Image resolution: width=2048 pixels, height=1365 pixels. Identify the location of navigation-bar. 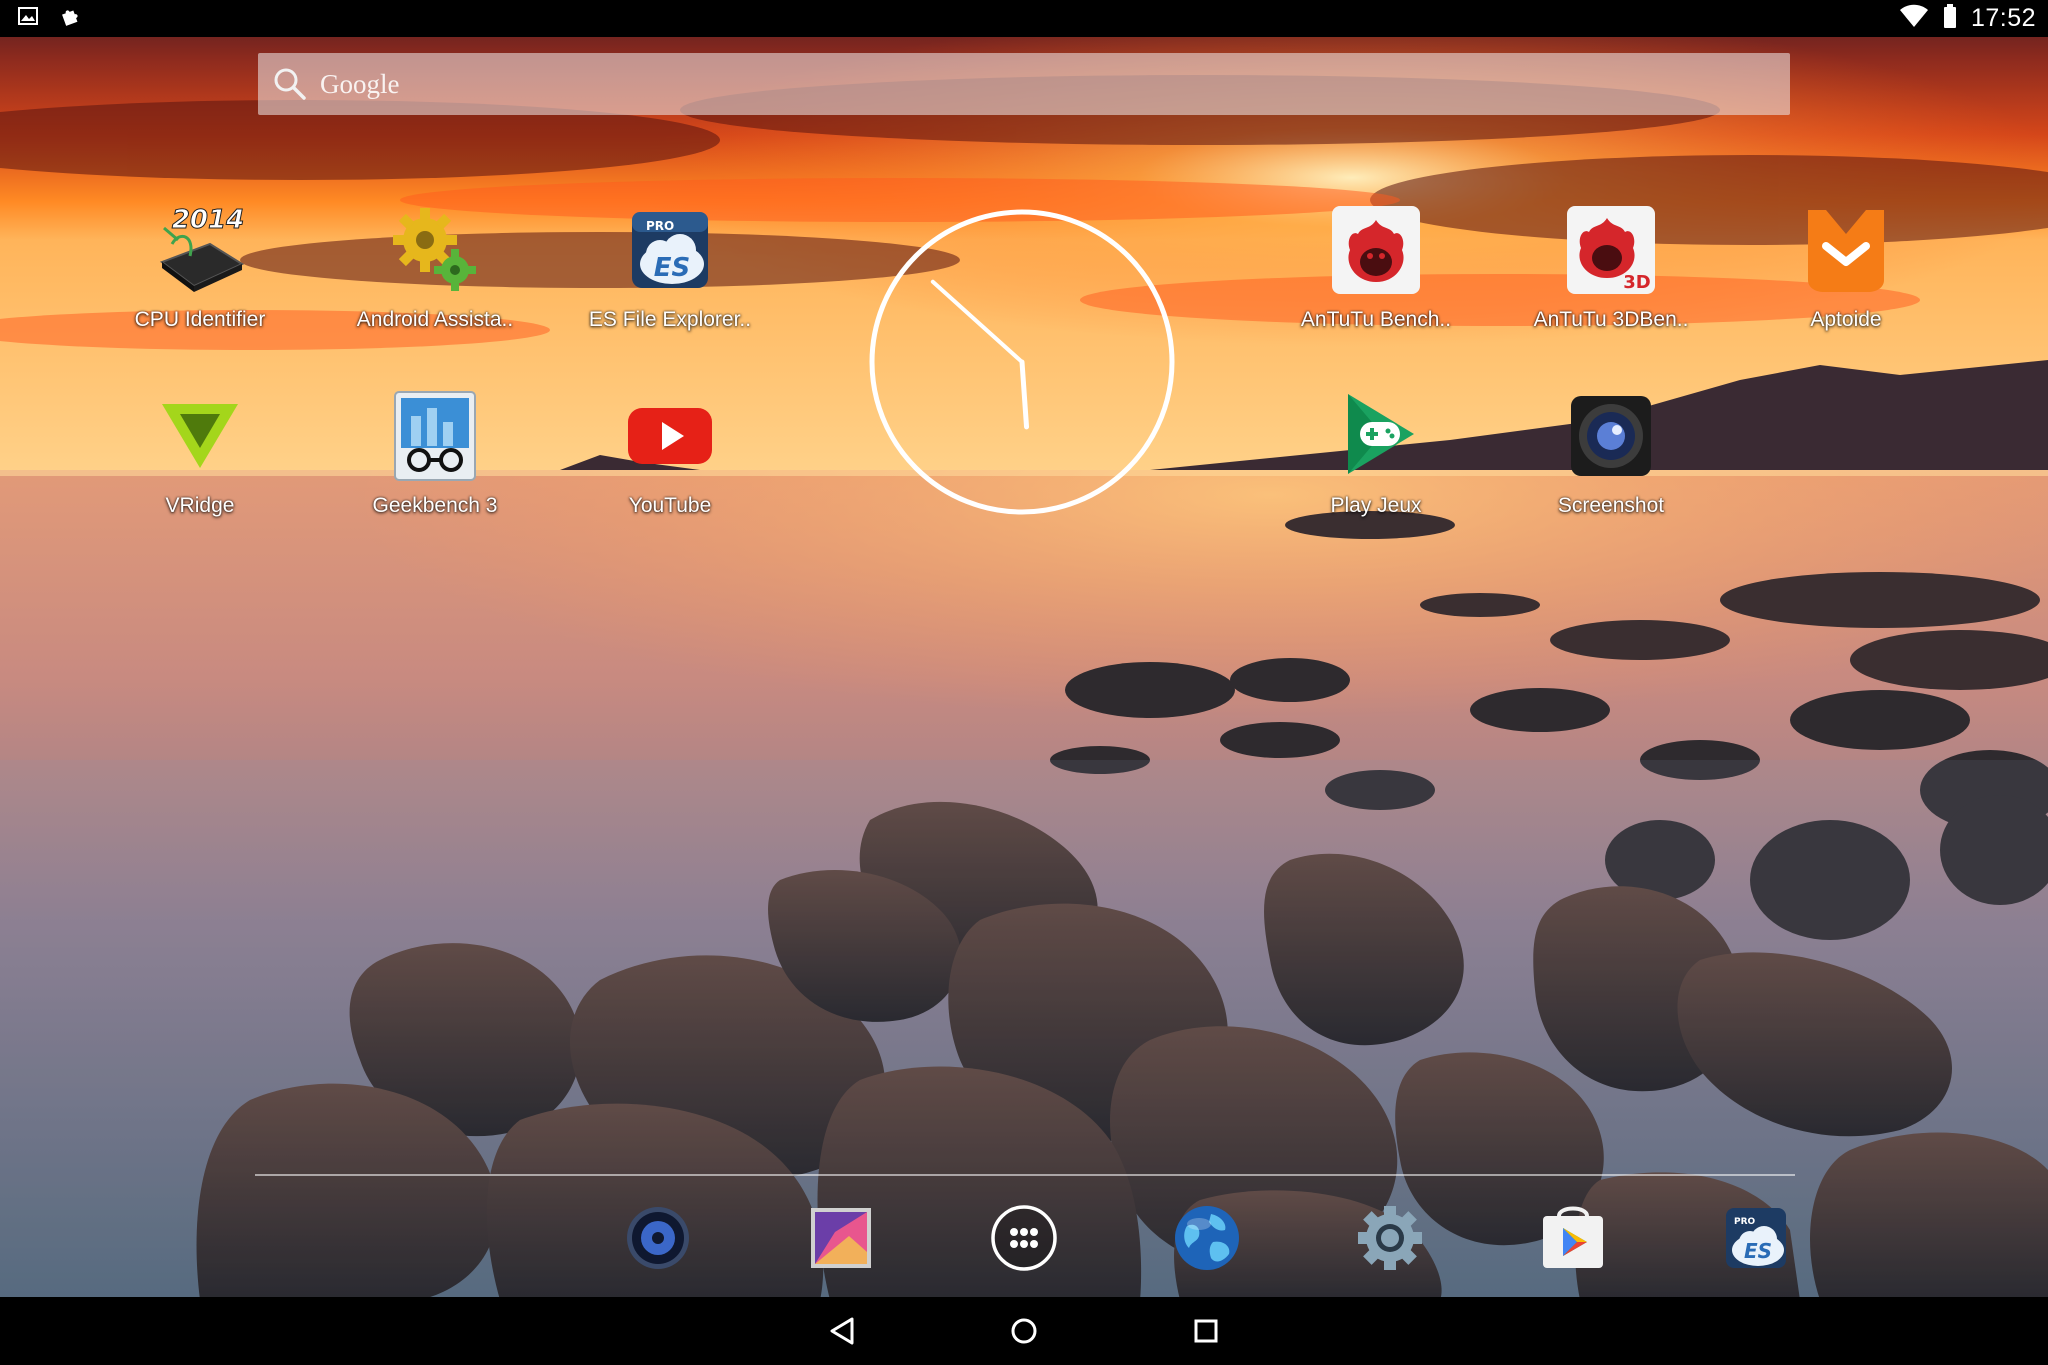
(1024, 1331).